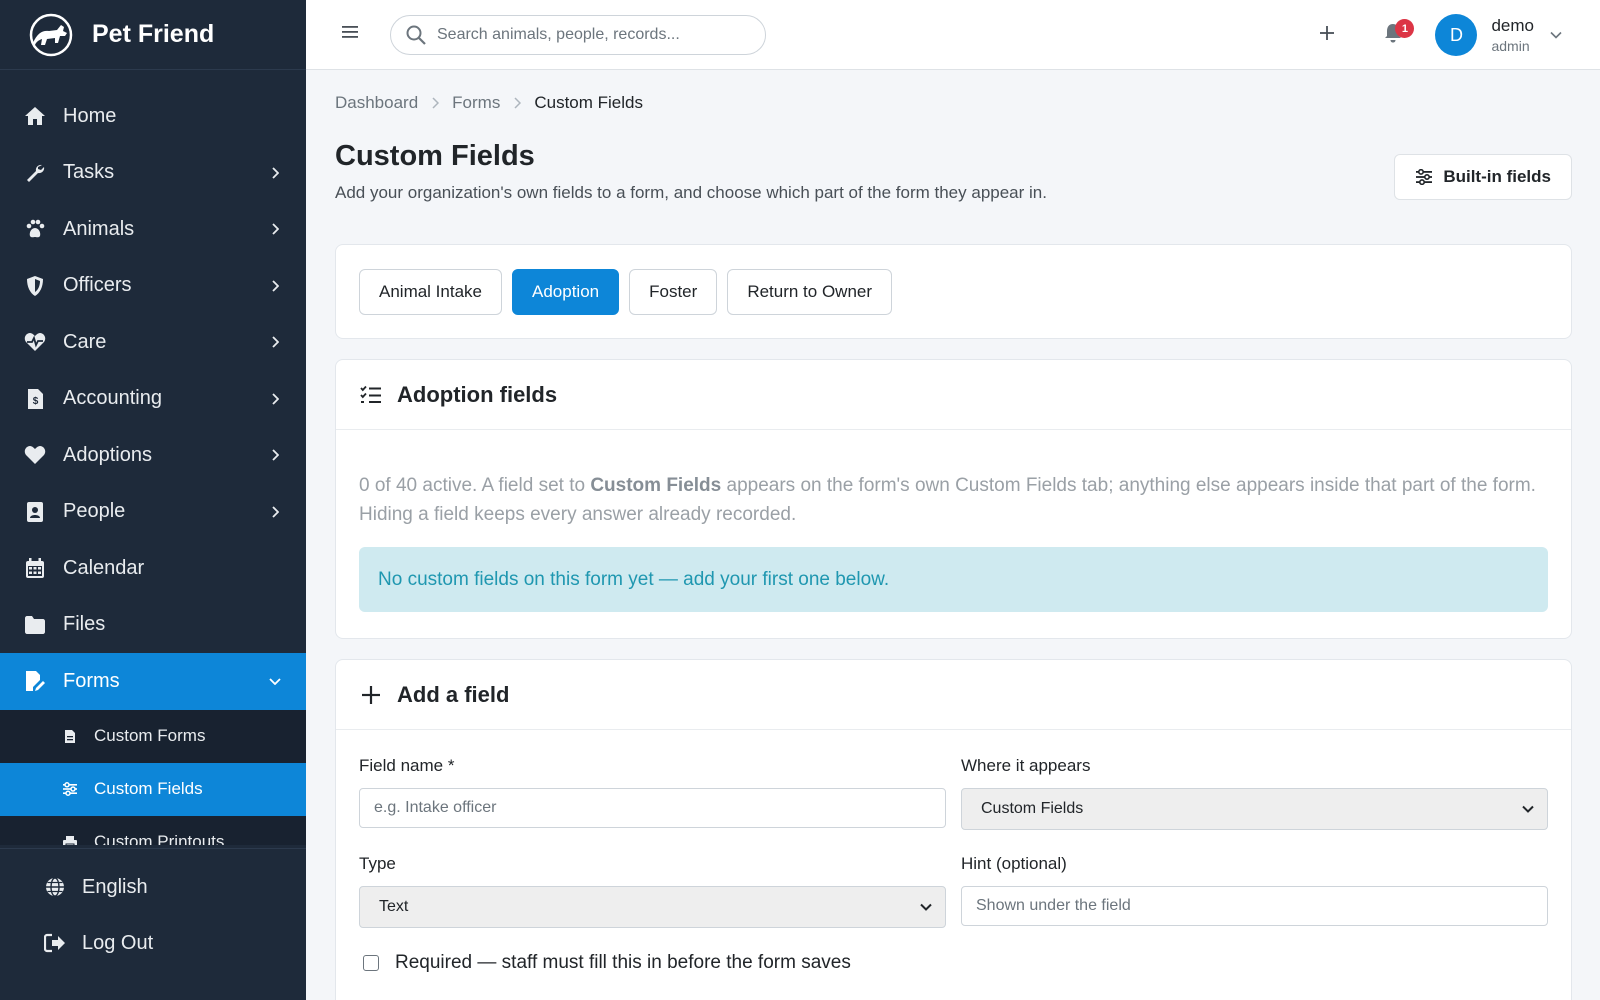 Image resolution: width=1600 pixels, height=1000 pixels. What do you see at coordinates (153, 568) in the screenshot?
I see `sidebar-item-calendar: Calendar` at bounding box center [153, 568].